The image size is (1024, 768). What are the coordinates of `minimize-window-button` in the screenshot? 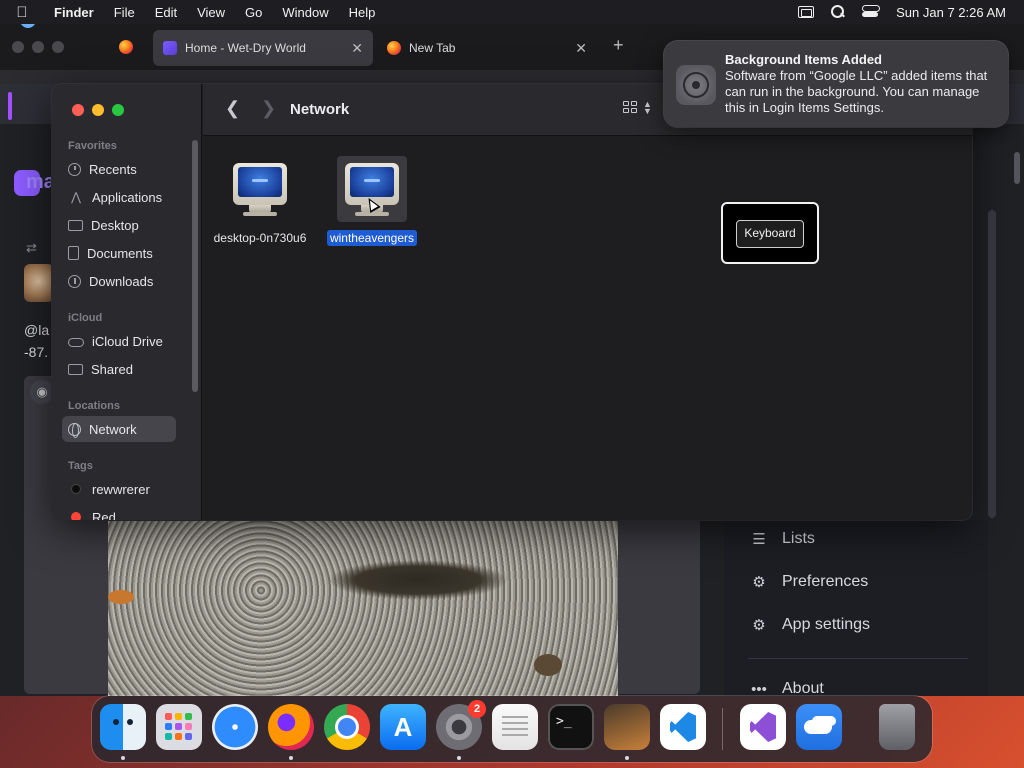 It's located at (98, 110).